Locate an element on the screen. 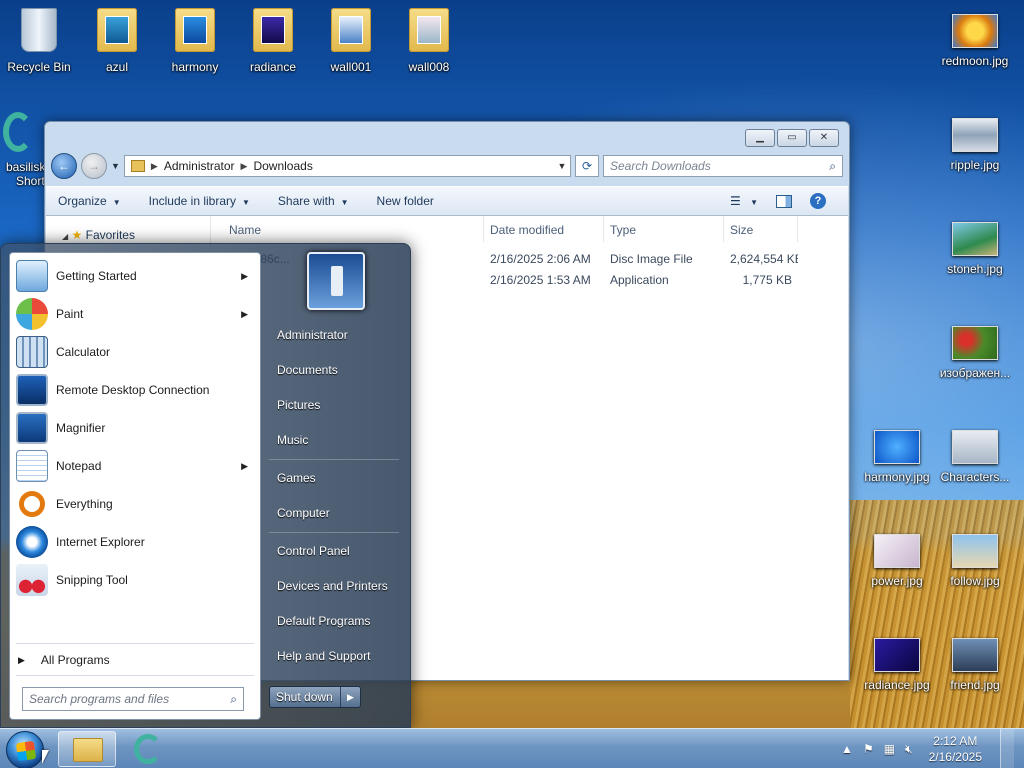  program-getting-started: Getting Started ▶ is located at coordinates (135, 276).